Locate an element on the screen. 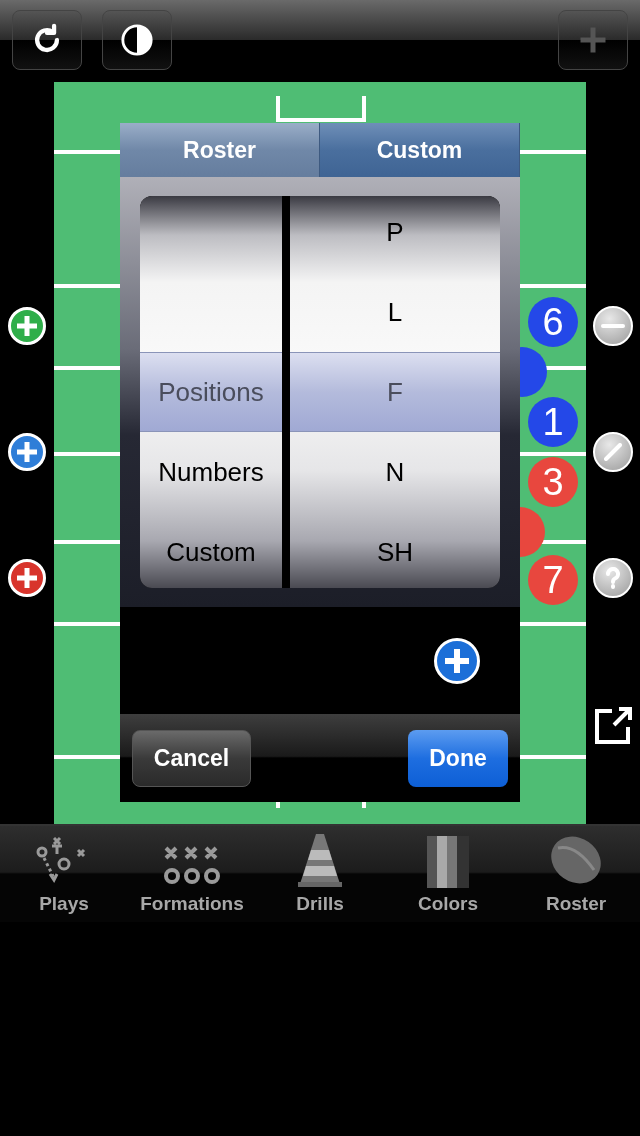 The height and width of the screenshot is (1136, 640). share-button is located at coordinates (613, 726).